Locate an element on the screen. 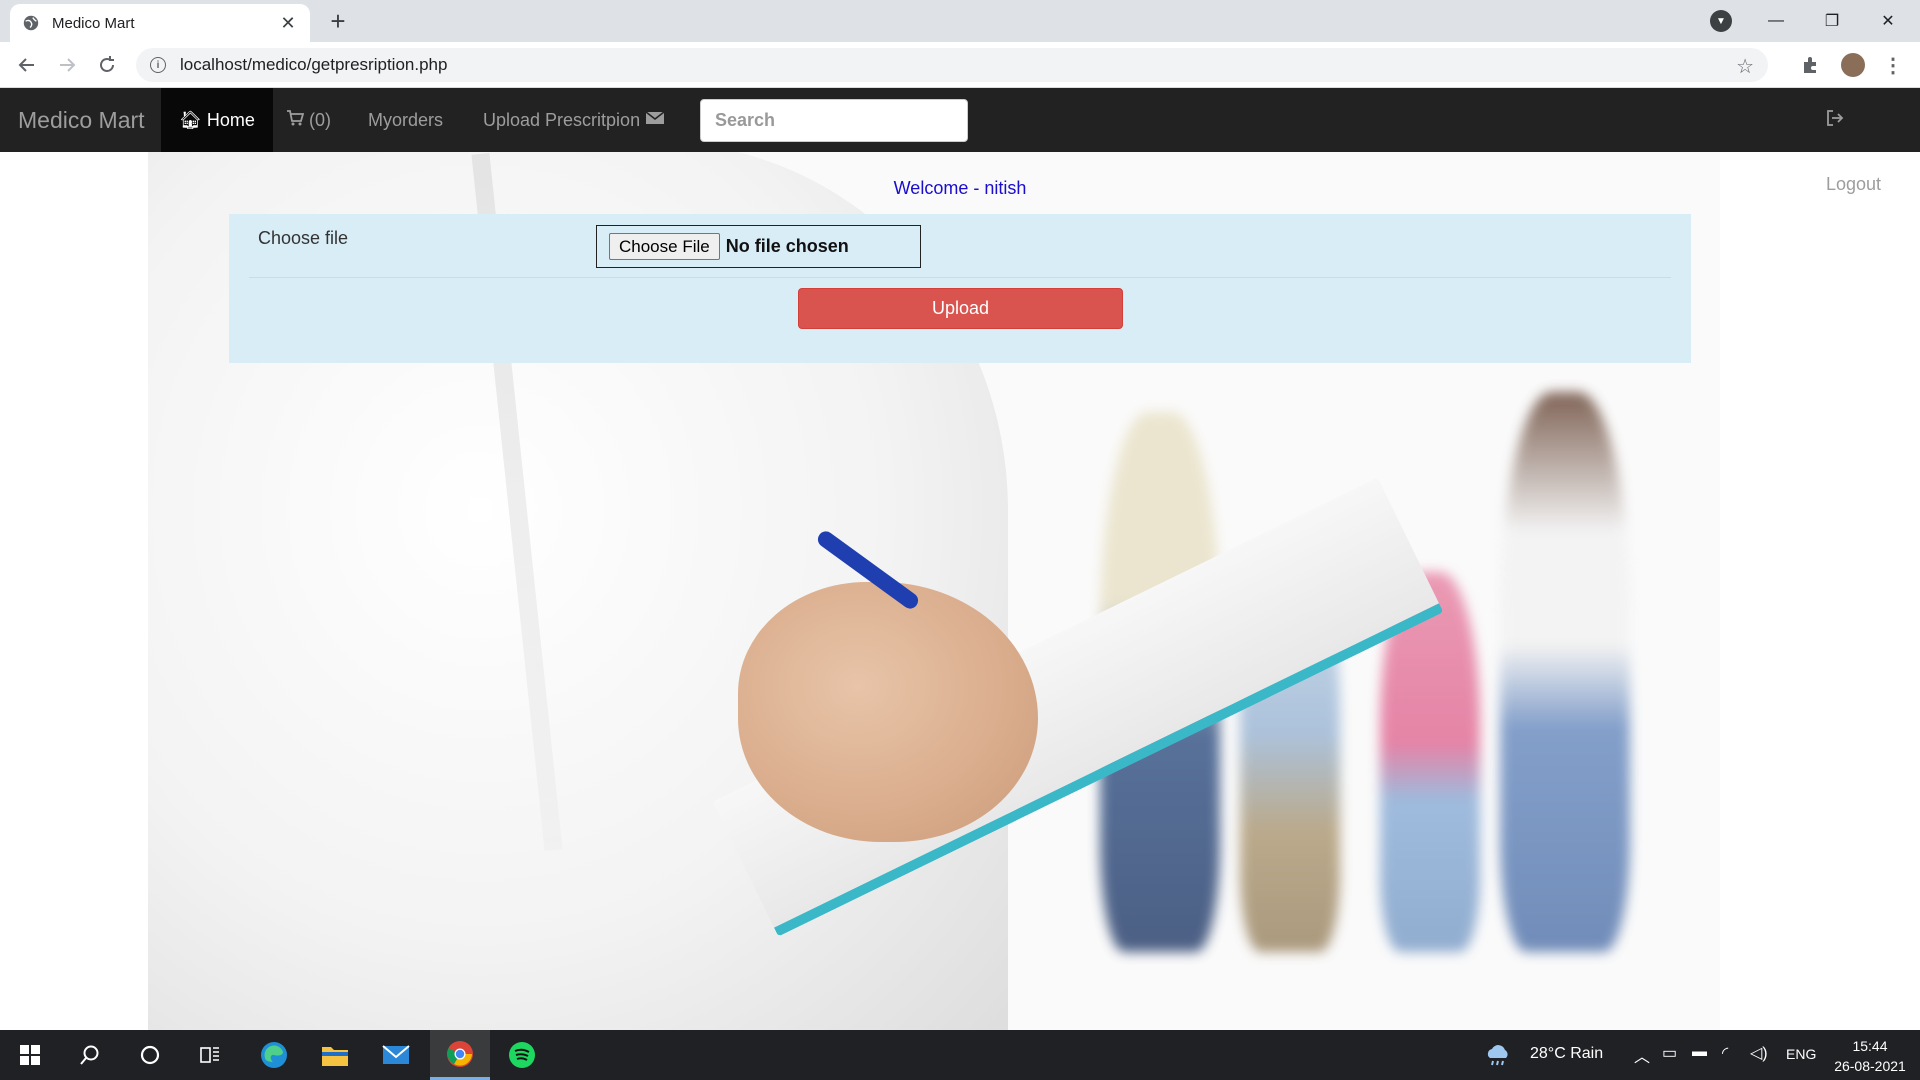  nav-home-label: Home is located at coordinates (230, 120).